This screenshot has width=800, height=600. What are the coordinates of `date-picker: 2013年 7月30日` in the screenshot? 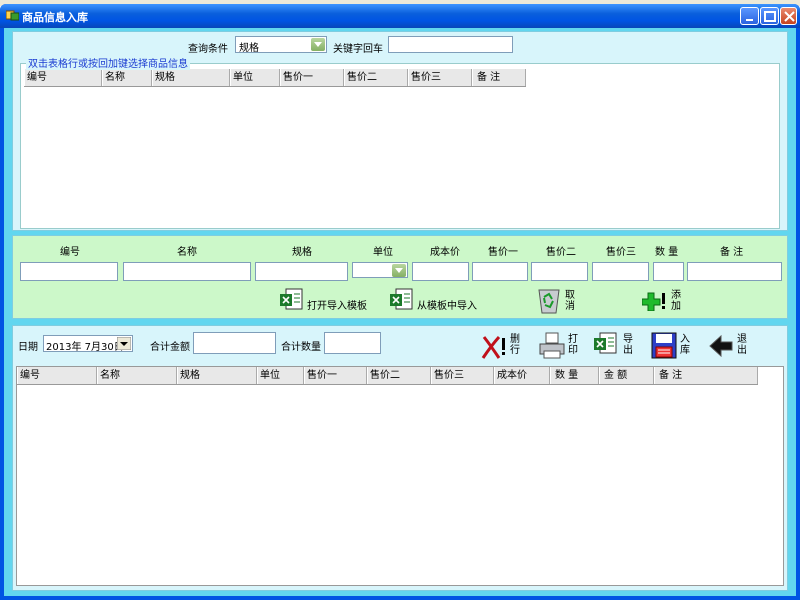 It's located at (88, 344).